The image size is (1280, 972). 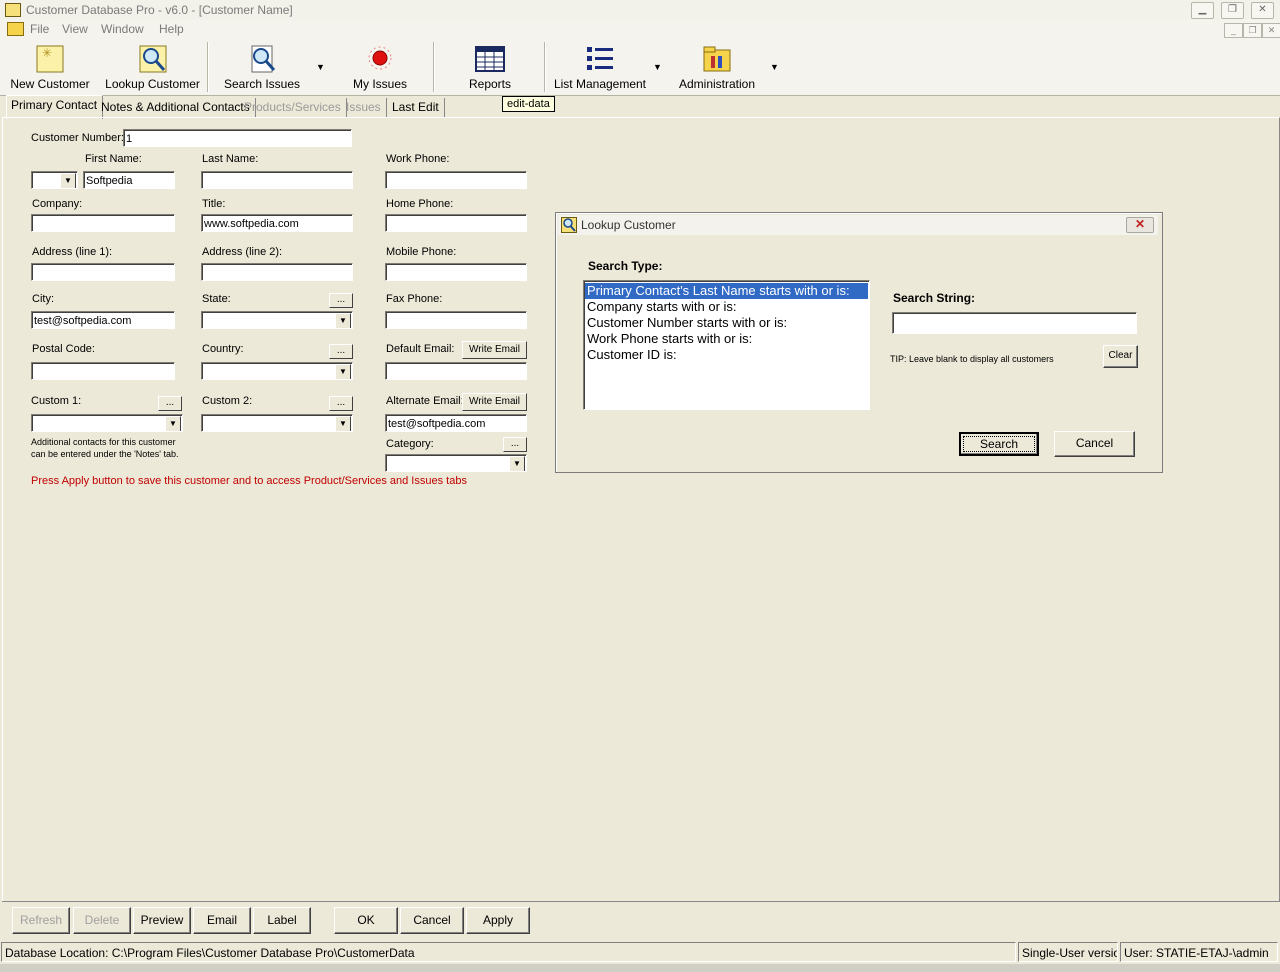 What do you see at coordinates (490, 67) in the screenshot?
I see `reports-button: Reports` at bounding box center [490, 67].